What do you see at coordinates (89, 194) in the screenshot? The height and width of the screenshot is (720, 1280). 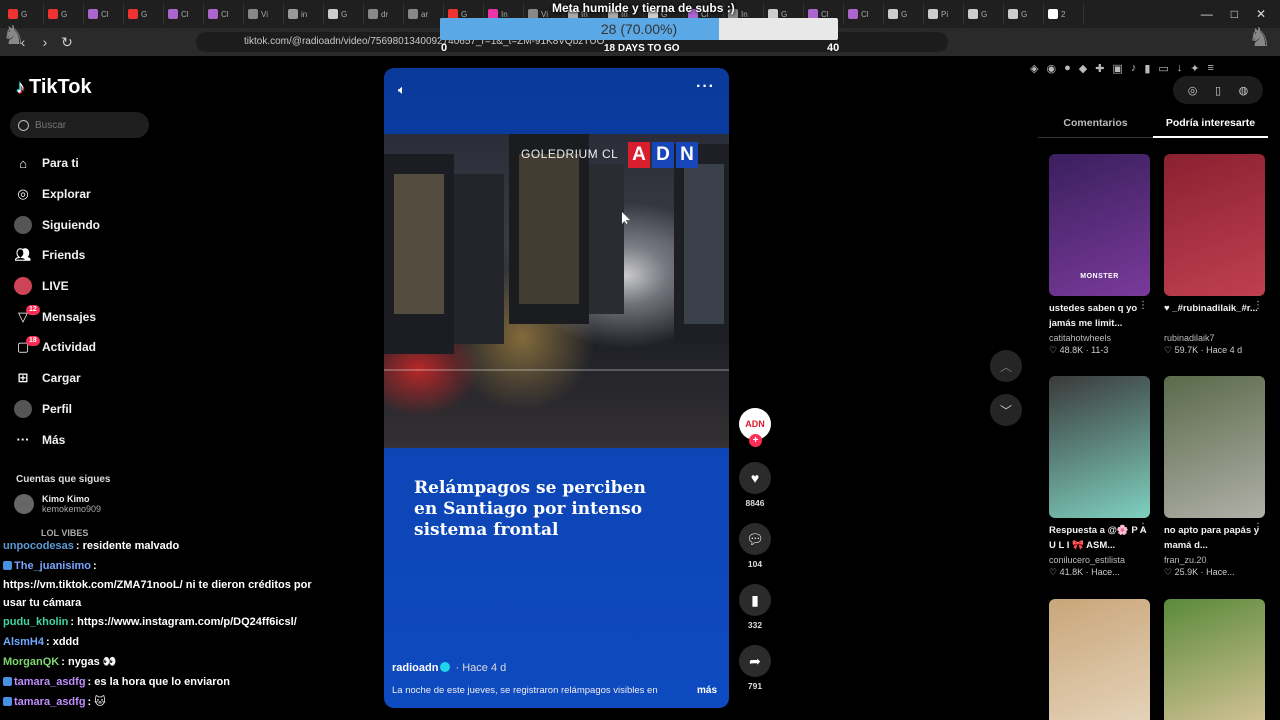 I see `sidebar-item-explorar: ◎ Explorar` at bounding box center [89, 194].